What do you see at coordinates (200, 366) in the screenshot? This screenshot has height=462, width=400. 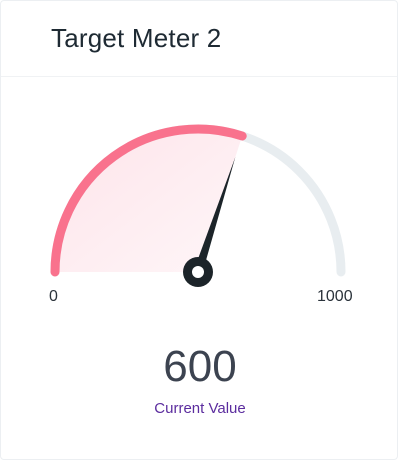 I see `current-value: 600` at bounding box center [200, 366].